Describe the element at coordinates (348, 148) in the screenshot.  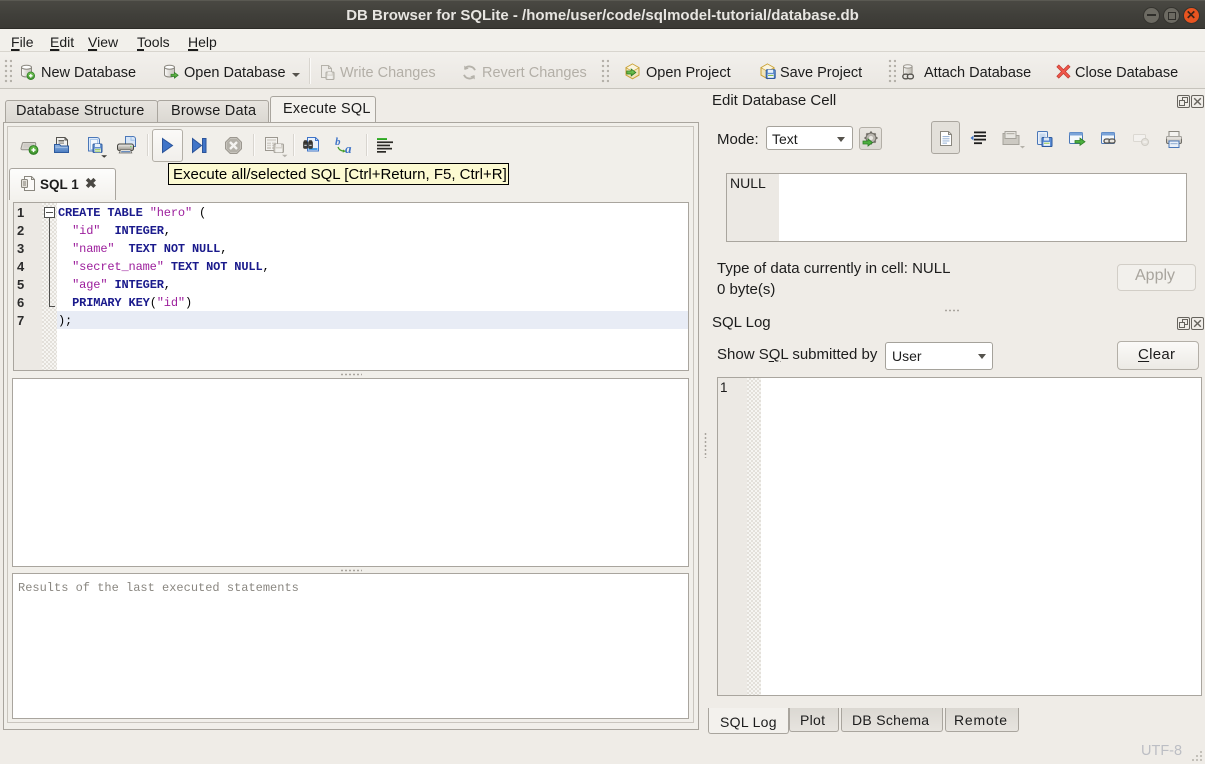
I see `svg-text: a` at that location.